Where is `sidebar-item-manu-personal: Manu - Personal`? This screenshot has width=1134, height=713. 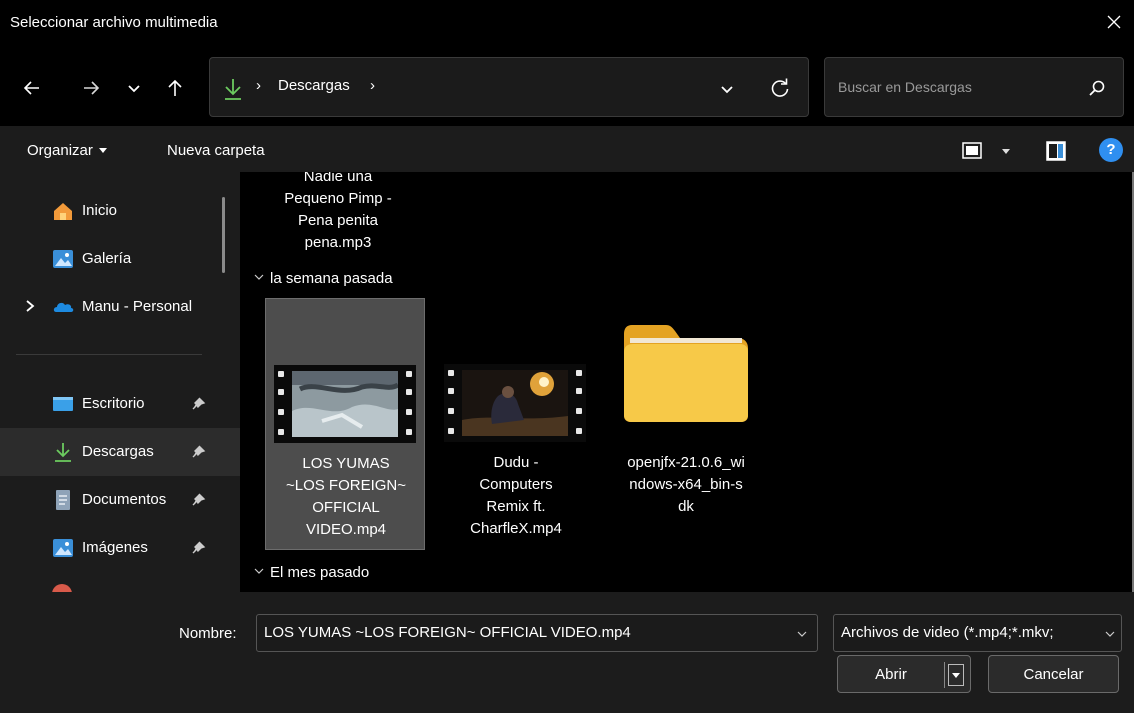 sidebar-item-manu-personal: Manu - Personal is located at coordinates (120, 307).